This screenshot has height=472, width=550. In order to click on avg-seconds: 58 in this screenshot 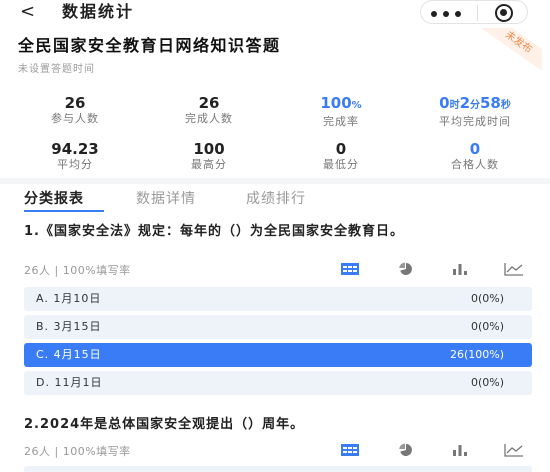, I will do `click(490, 103)`.